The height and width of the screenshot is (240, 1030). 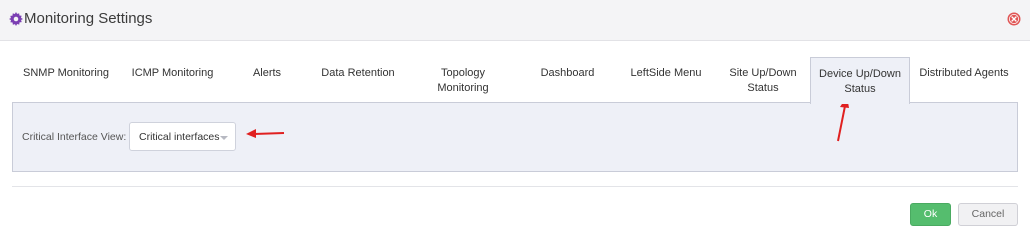 I want to click on chevron-down-icon, so click(x=224, y=138).